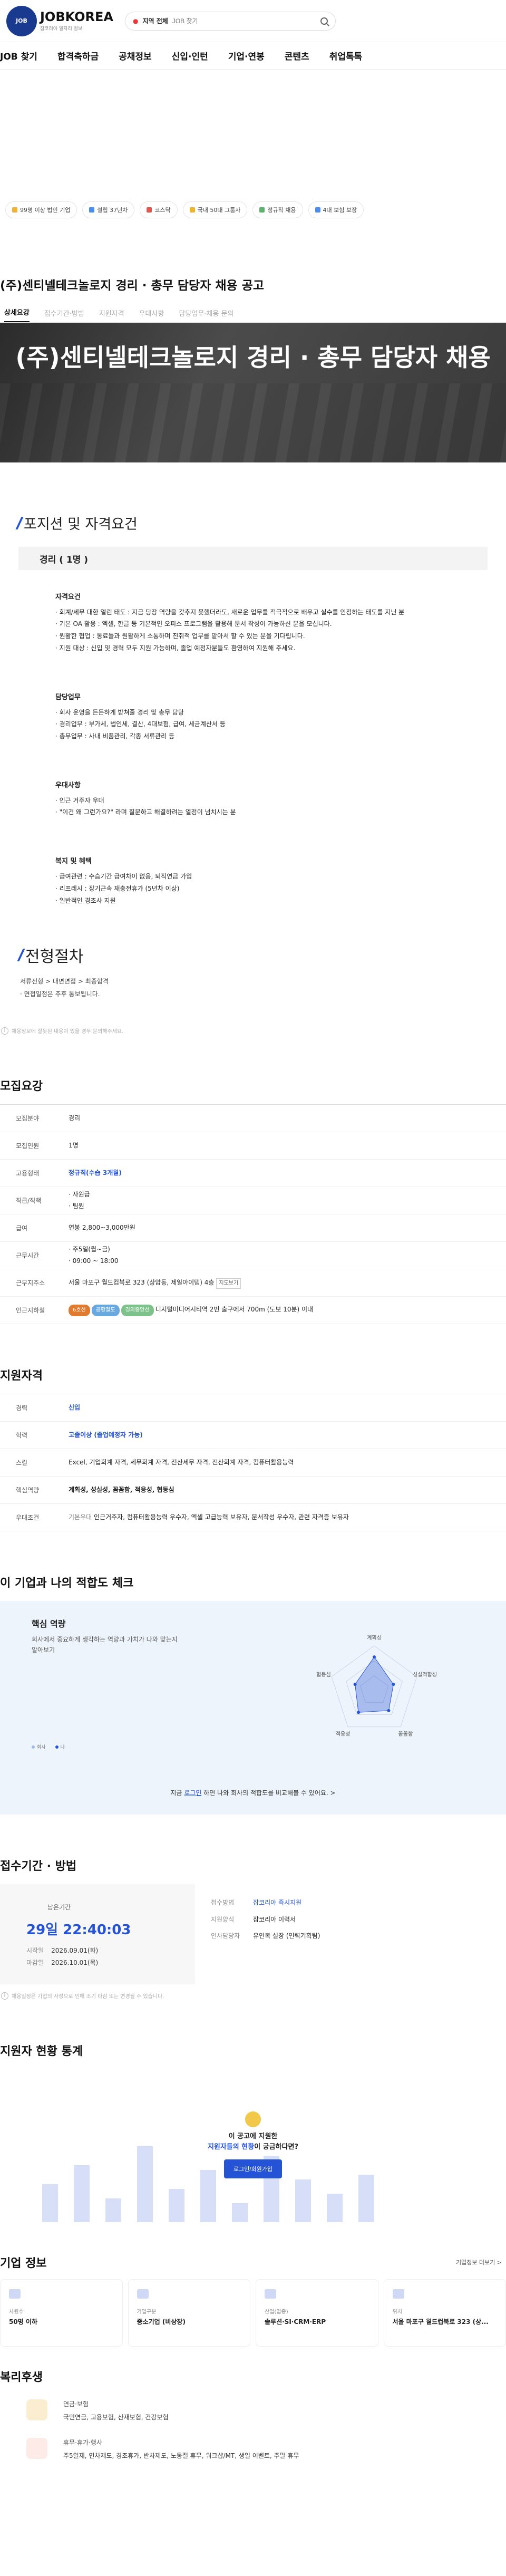 The width and height of the screenshot is (506, 2576). What do you see at coordinates (105, 1311) in the screenshot?
I see `subway-line-tag: 공항철도` at bounding box center [105, 1311].